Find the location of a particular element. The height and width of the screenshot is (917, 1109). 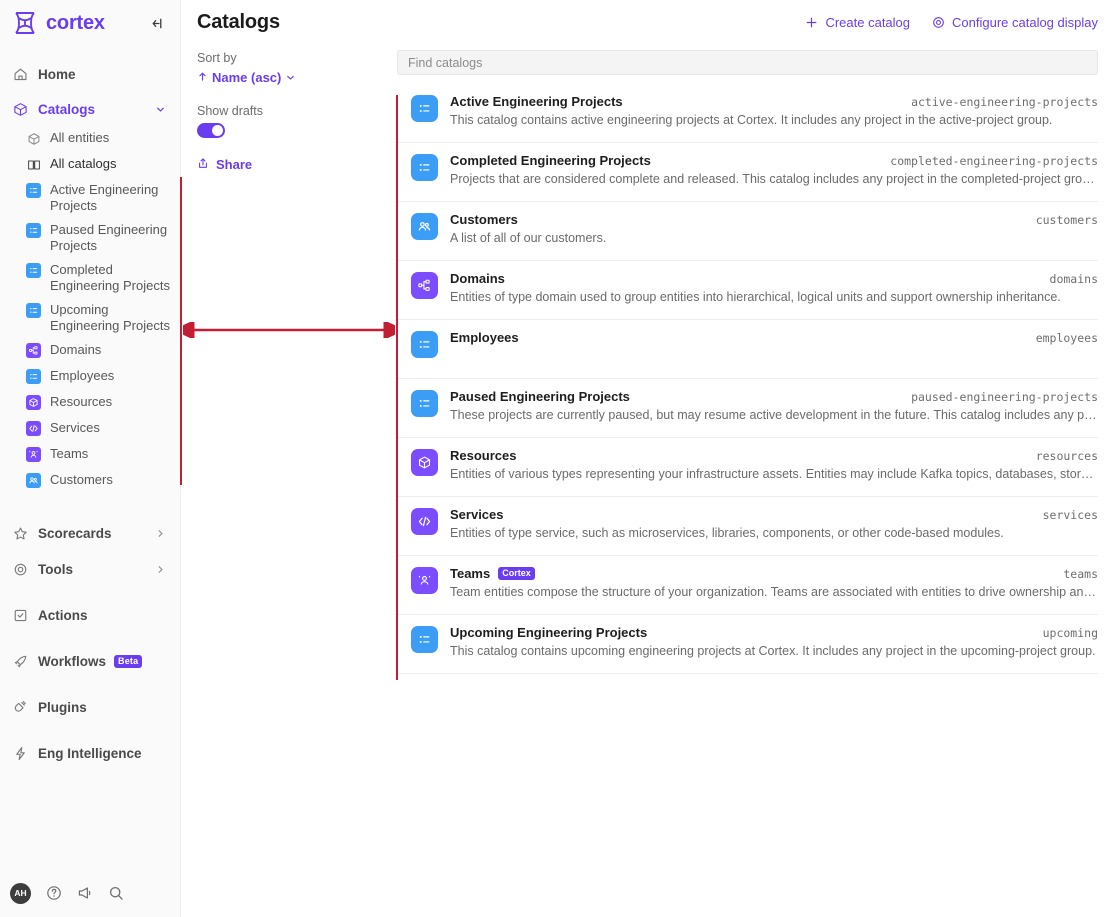

search-icon is located at coordinates (115, 893).